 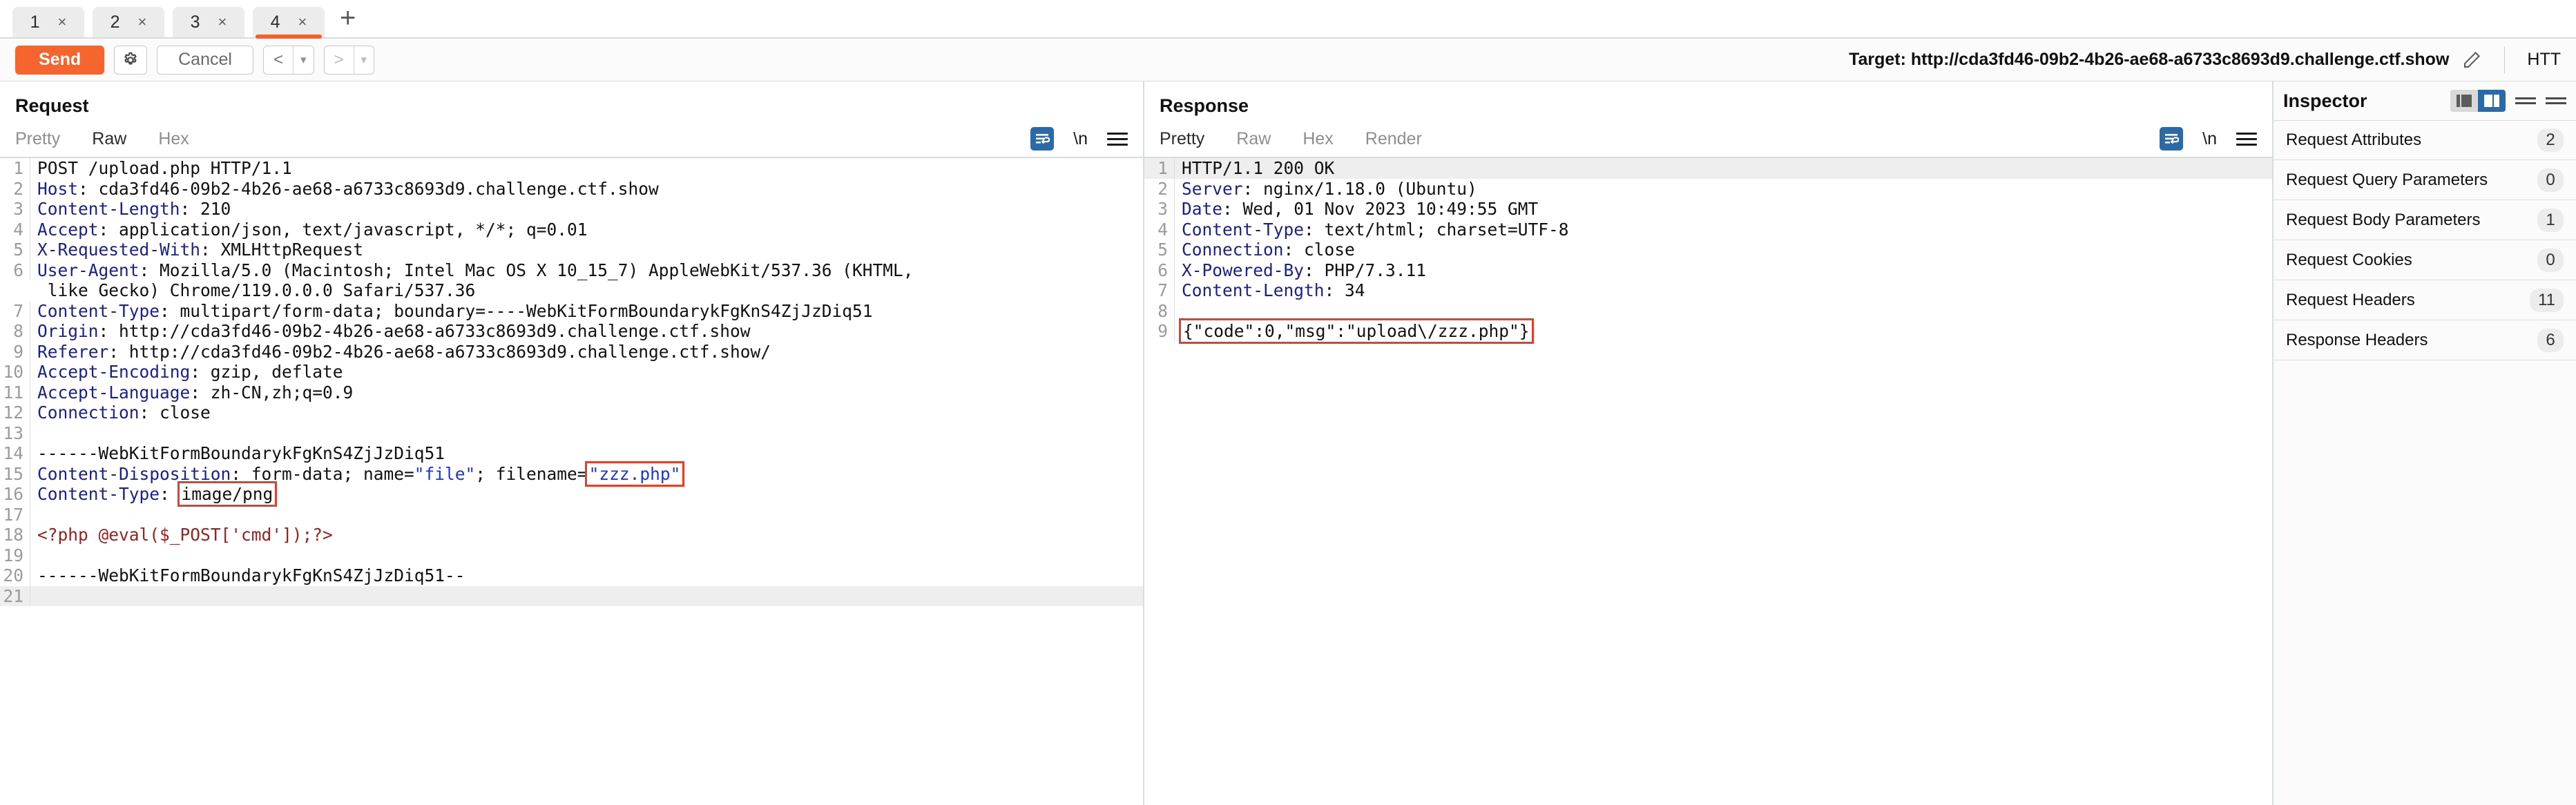 What do you see at coordinates (2492, 101) in the screenshot?
I see `layout-right-icon` at bounding box center [2492, 101].